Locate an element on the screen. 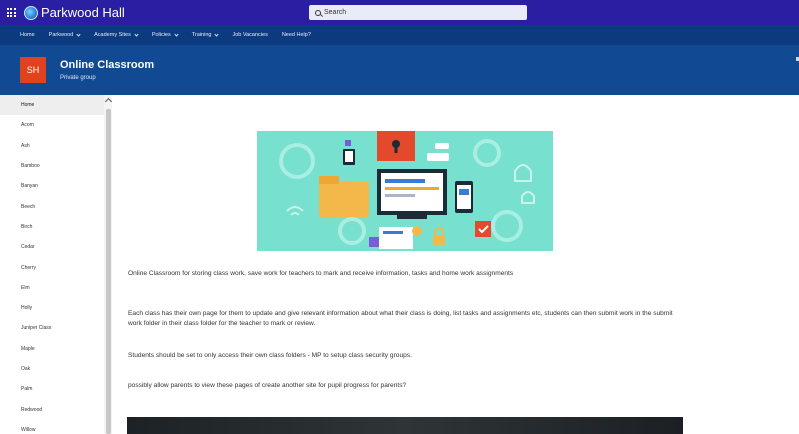 The image size is (799, 434). hubnav-label: Need Help? is located at coordinates (296, 35).